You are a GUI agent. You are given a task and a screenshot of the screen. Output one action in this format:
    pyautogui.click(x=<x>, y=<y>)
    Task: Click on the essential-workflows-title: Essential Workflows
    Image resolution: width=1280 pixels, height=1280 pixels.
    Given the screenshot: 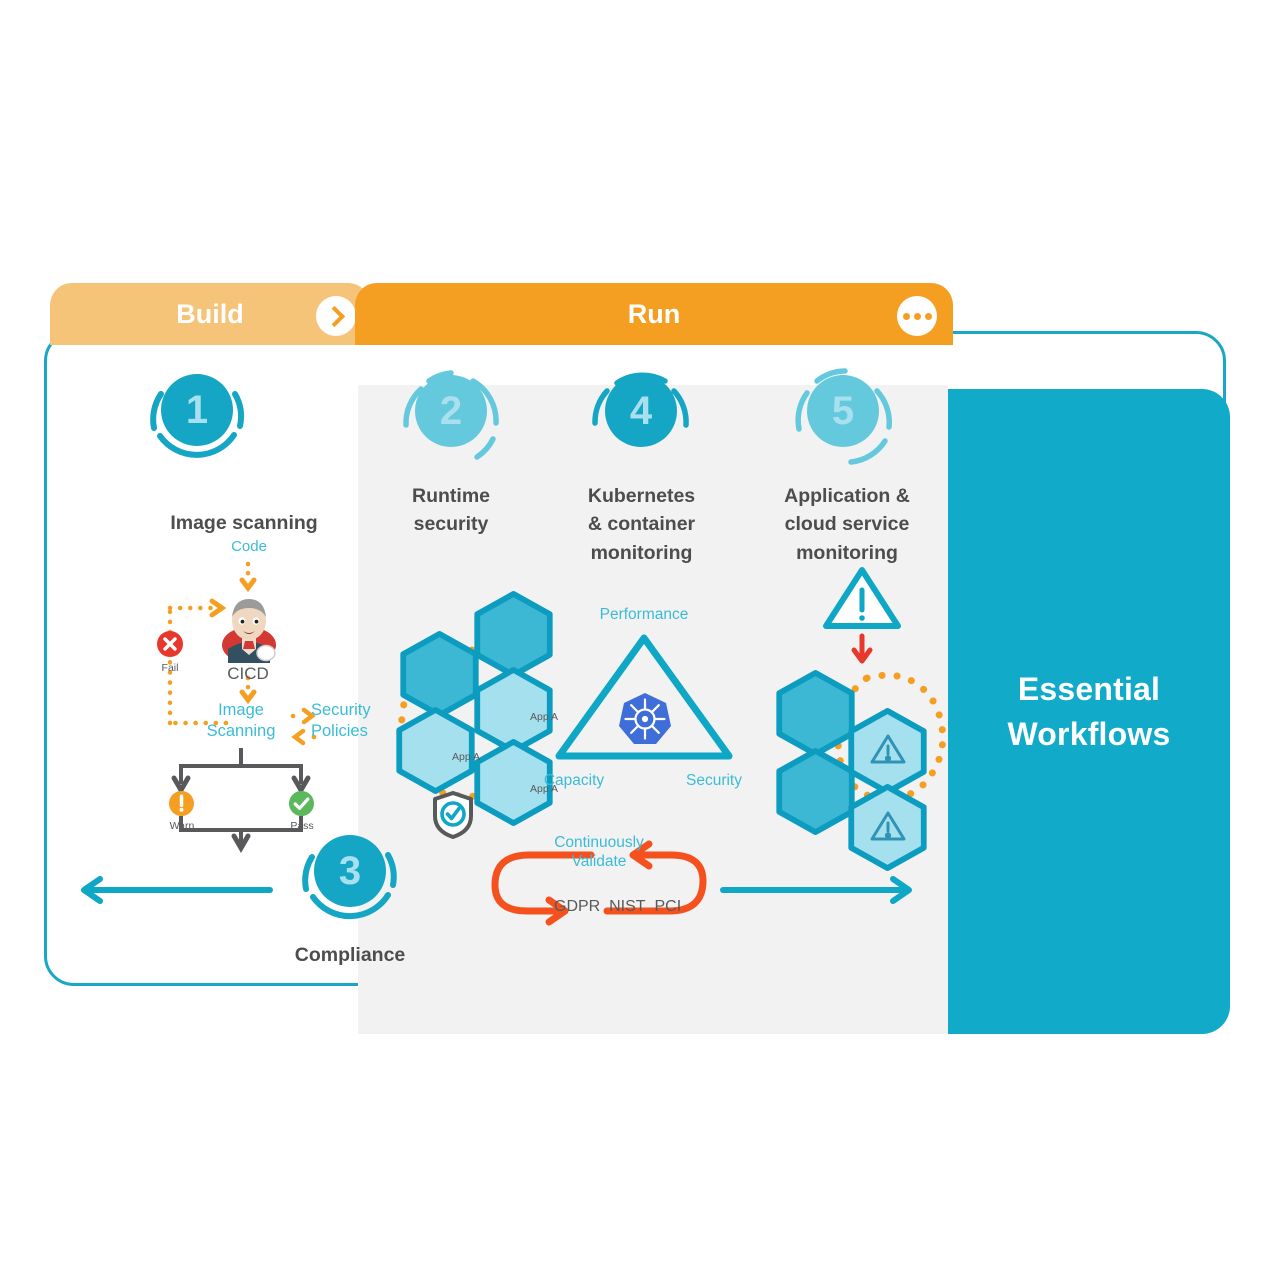 What is the action you would take?
    pyautogui.click(x=1089, y=712)
    